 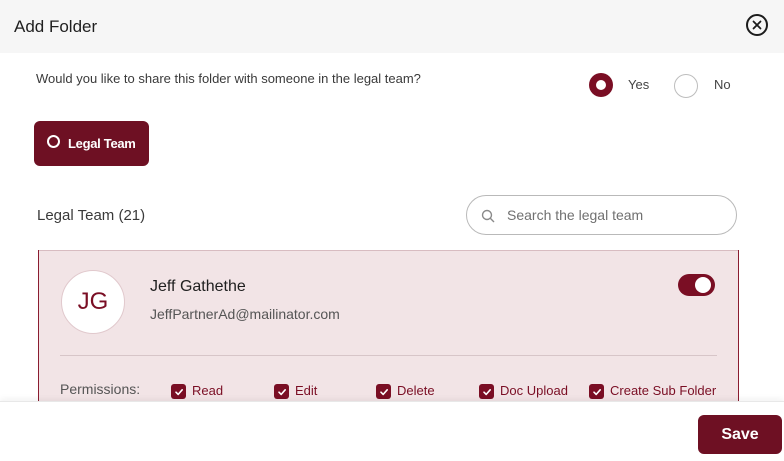 I want to click on search-box, so click(x=601, y=215).